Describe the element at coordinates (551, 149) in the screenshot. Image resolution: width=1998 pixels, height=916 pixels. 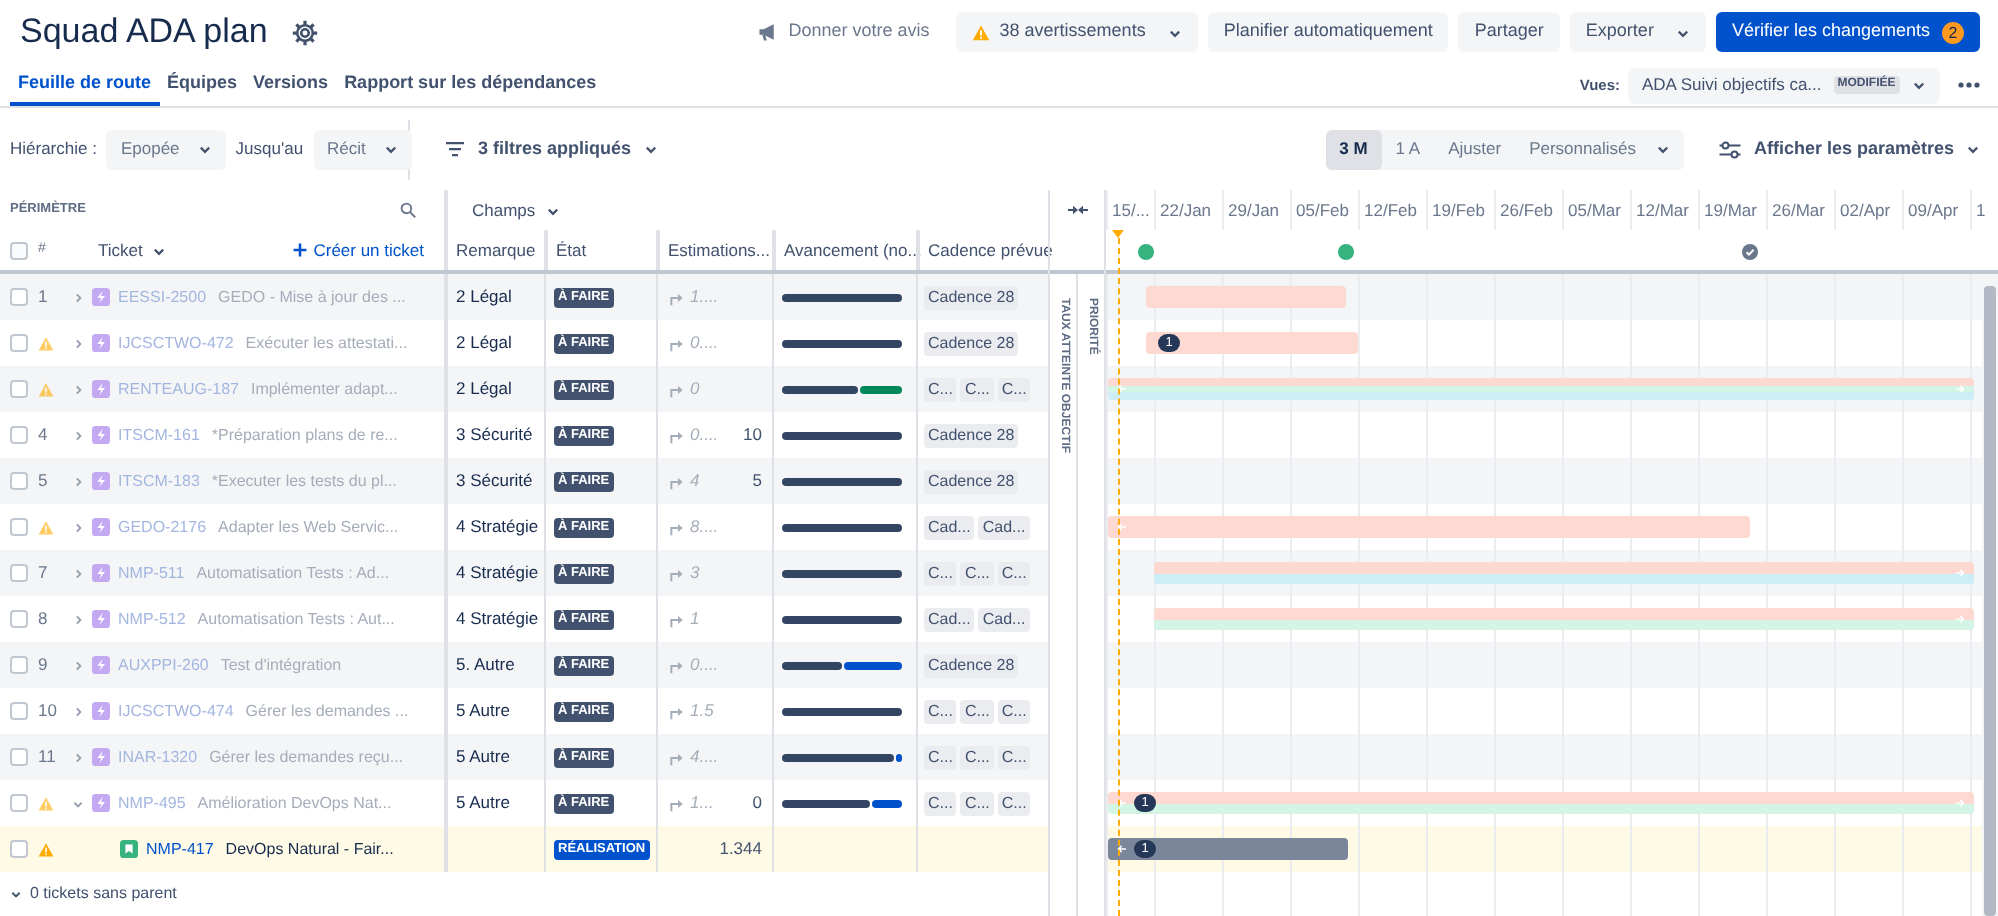
I see `filter-button: 3 filtres appliqués` at that location.